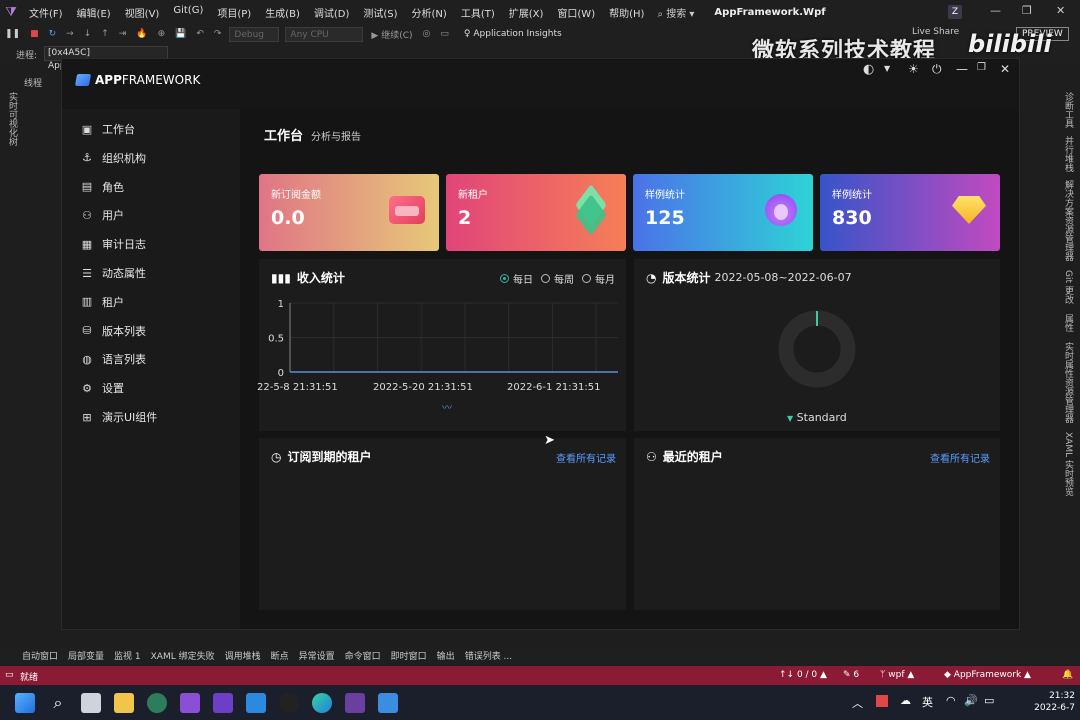 This screenshot has height=720, width=1080. What do you see at coordinates (887, 68) in the screenshot?
I see `theme-chevron-icon: ▼` at bounding box center [887, 68].